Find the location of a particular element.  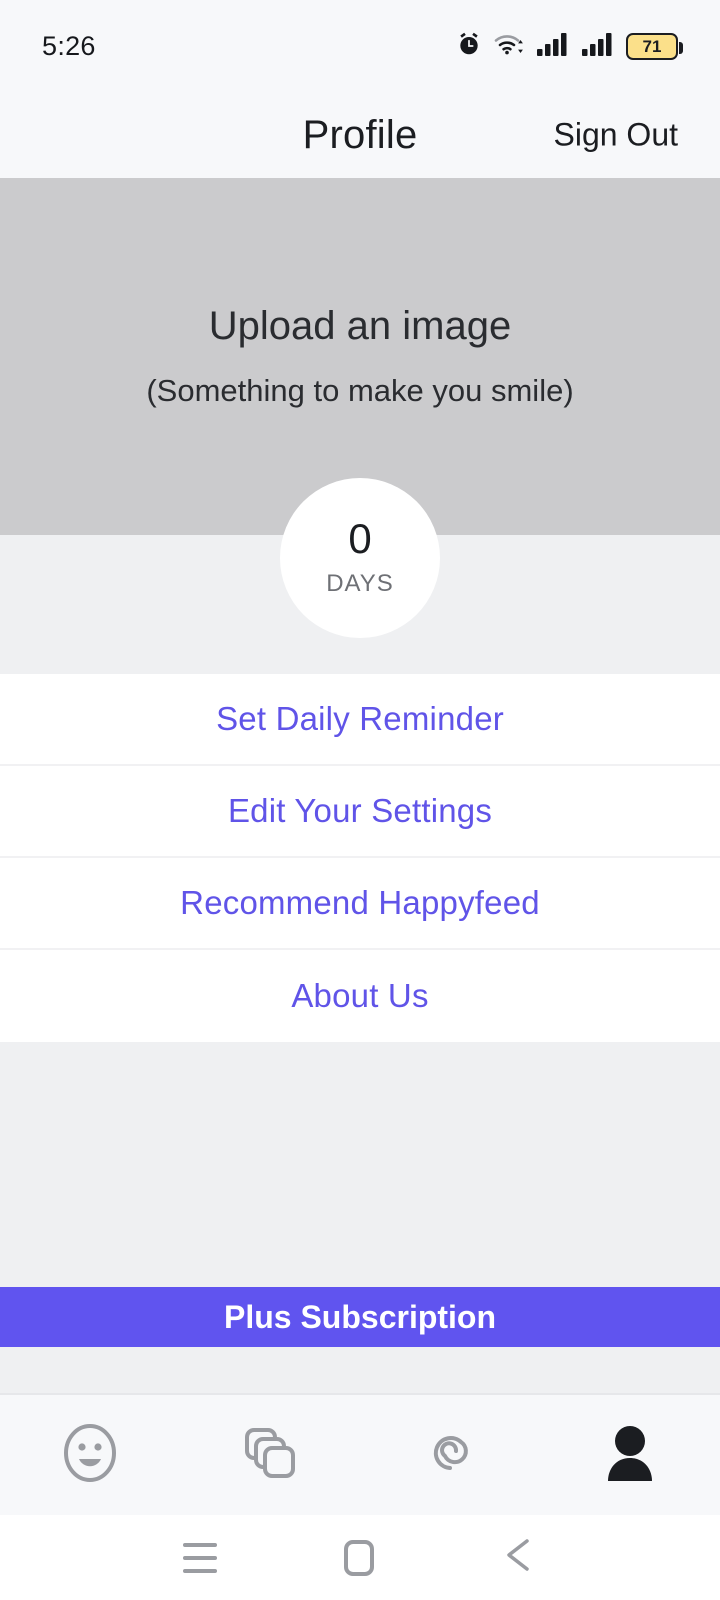

back-icon is located at coordinates (519, 1557).